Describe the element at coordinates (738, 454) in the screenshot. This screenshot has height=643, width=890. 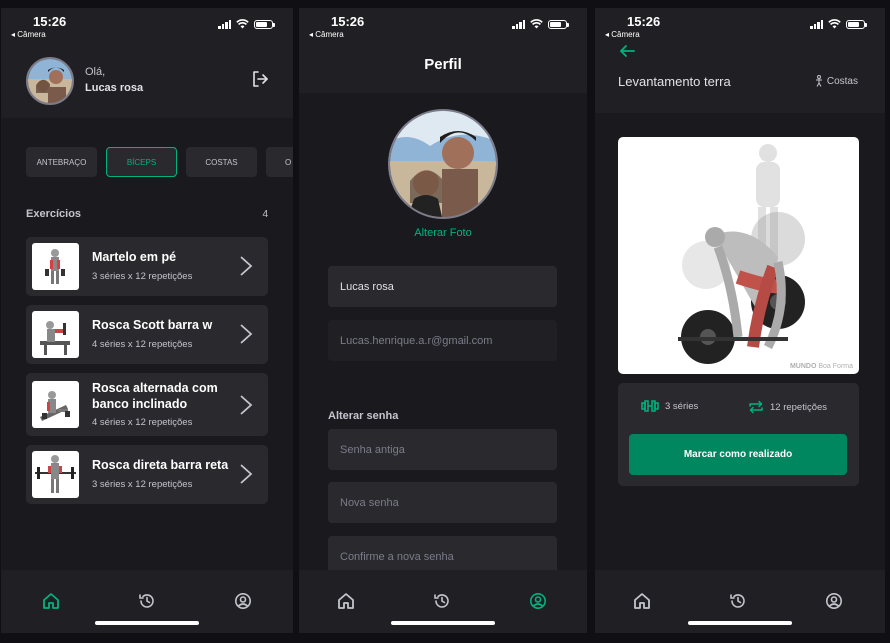
I see `mark-done-button: Marcar como realizado` at that location.